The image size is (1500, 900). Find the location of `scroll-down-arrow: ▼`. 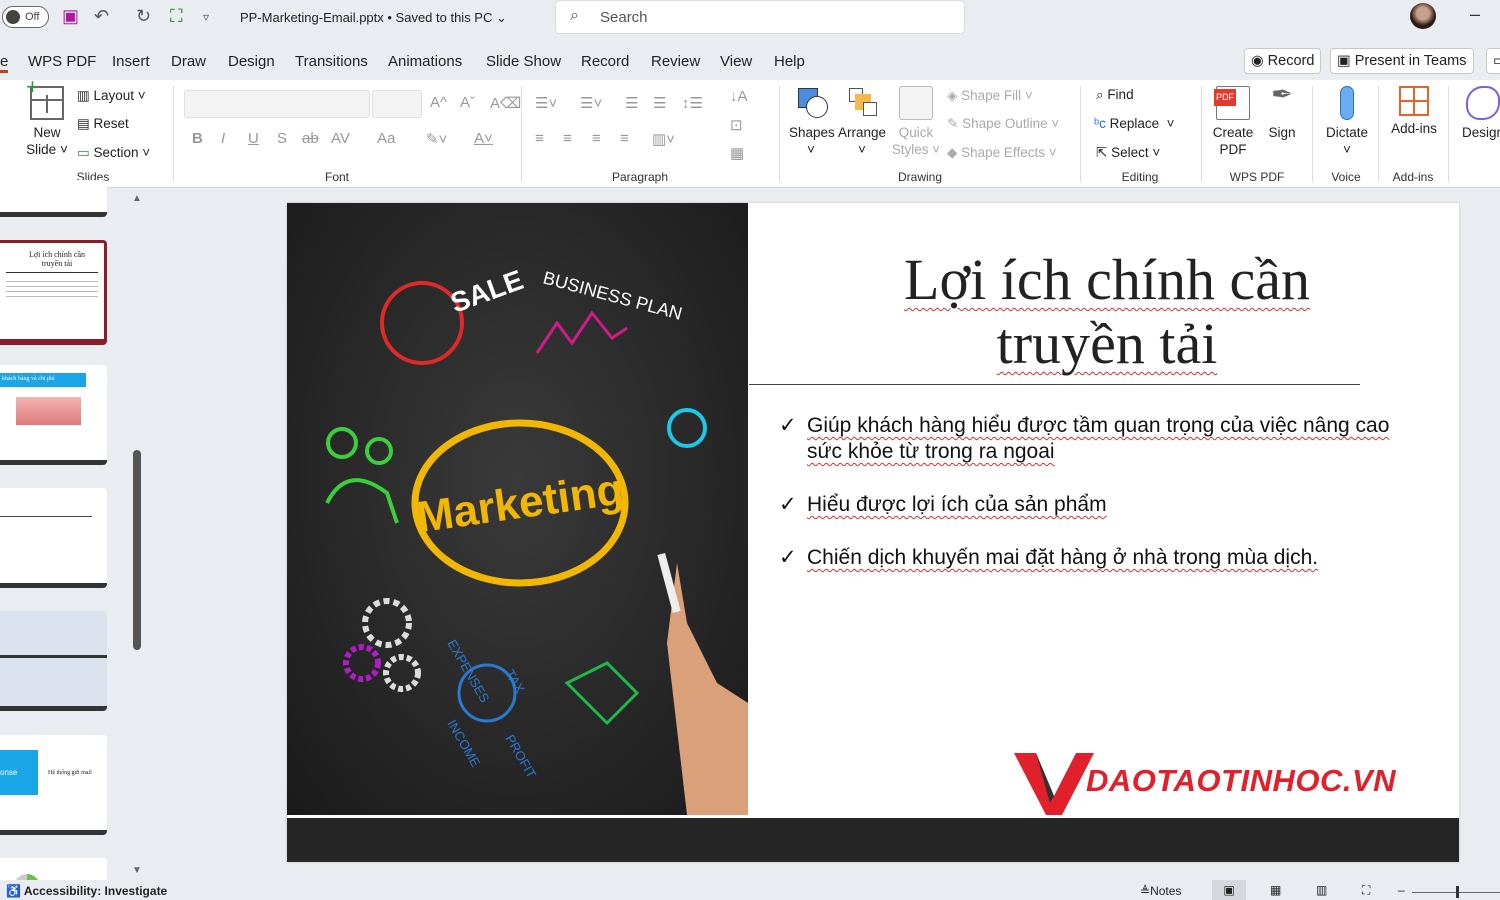

scroll-down-arrow: ▼ is located at coordinates (137, 870).